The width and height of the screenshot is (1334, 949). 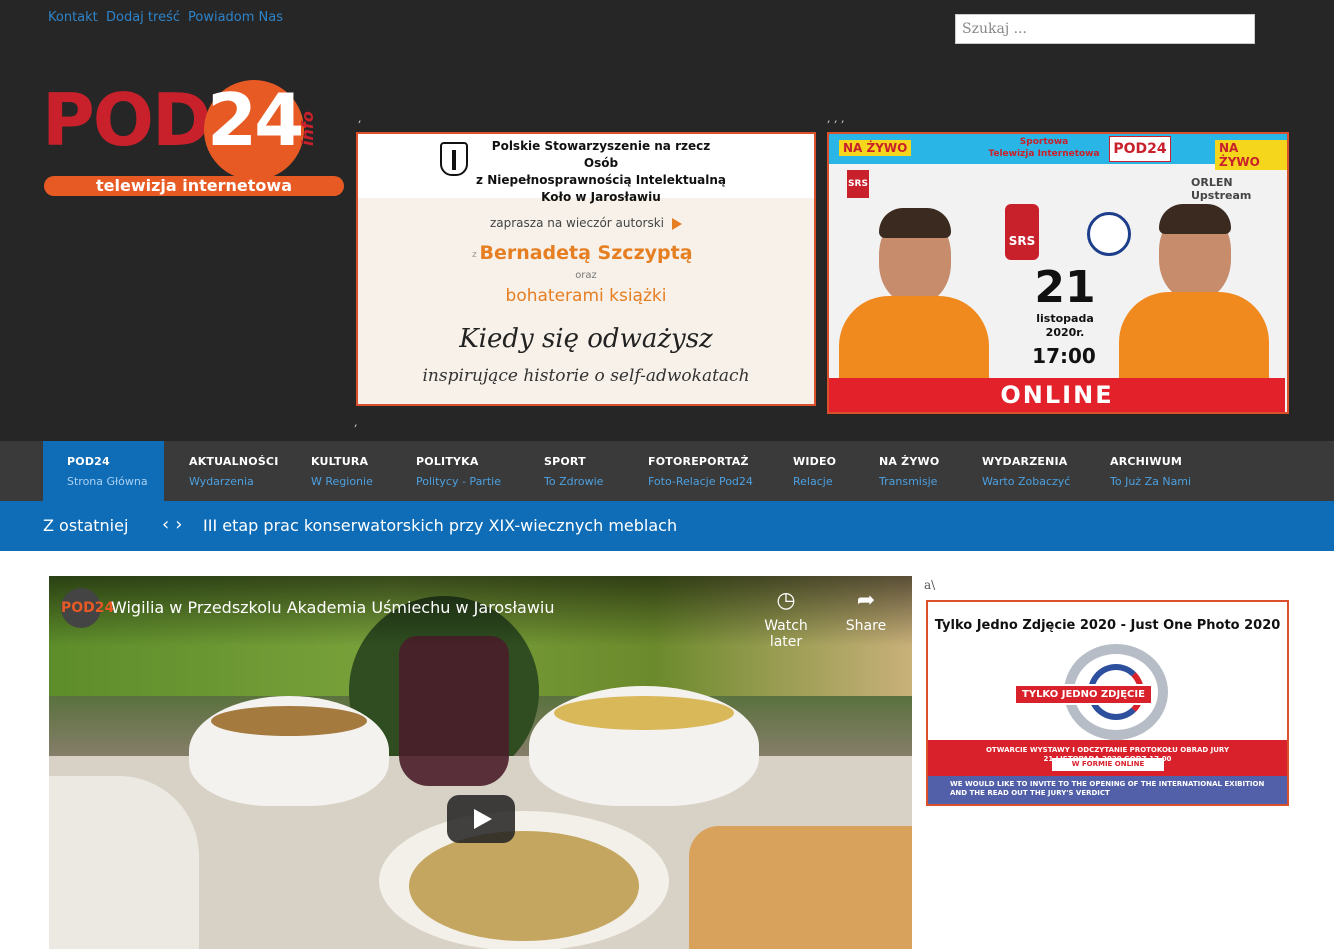 What do you see at coordinates (87, 608) in the screenshot?
I see `channel-avatar: POD24` at bounding box center [87, 608].